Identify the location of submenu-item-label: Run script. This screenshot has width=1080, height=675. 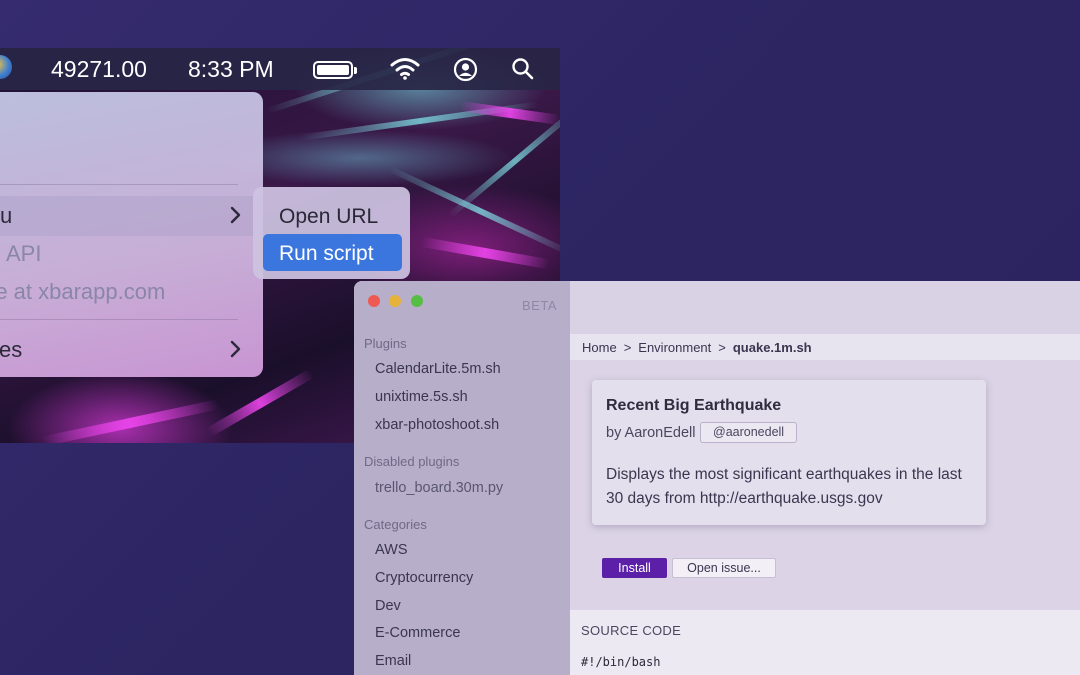
(326, 253).